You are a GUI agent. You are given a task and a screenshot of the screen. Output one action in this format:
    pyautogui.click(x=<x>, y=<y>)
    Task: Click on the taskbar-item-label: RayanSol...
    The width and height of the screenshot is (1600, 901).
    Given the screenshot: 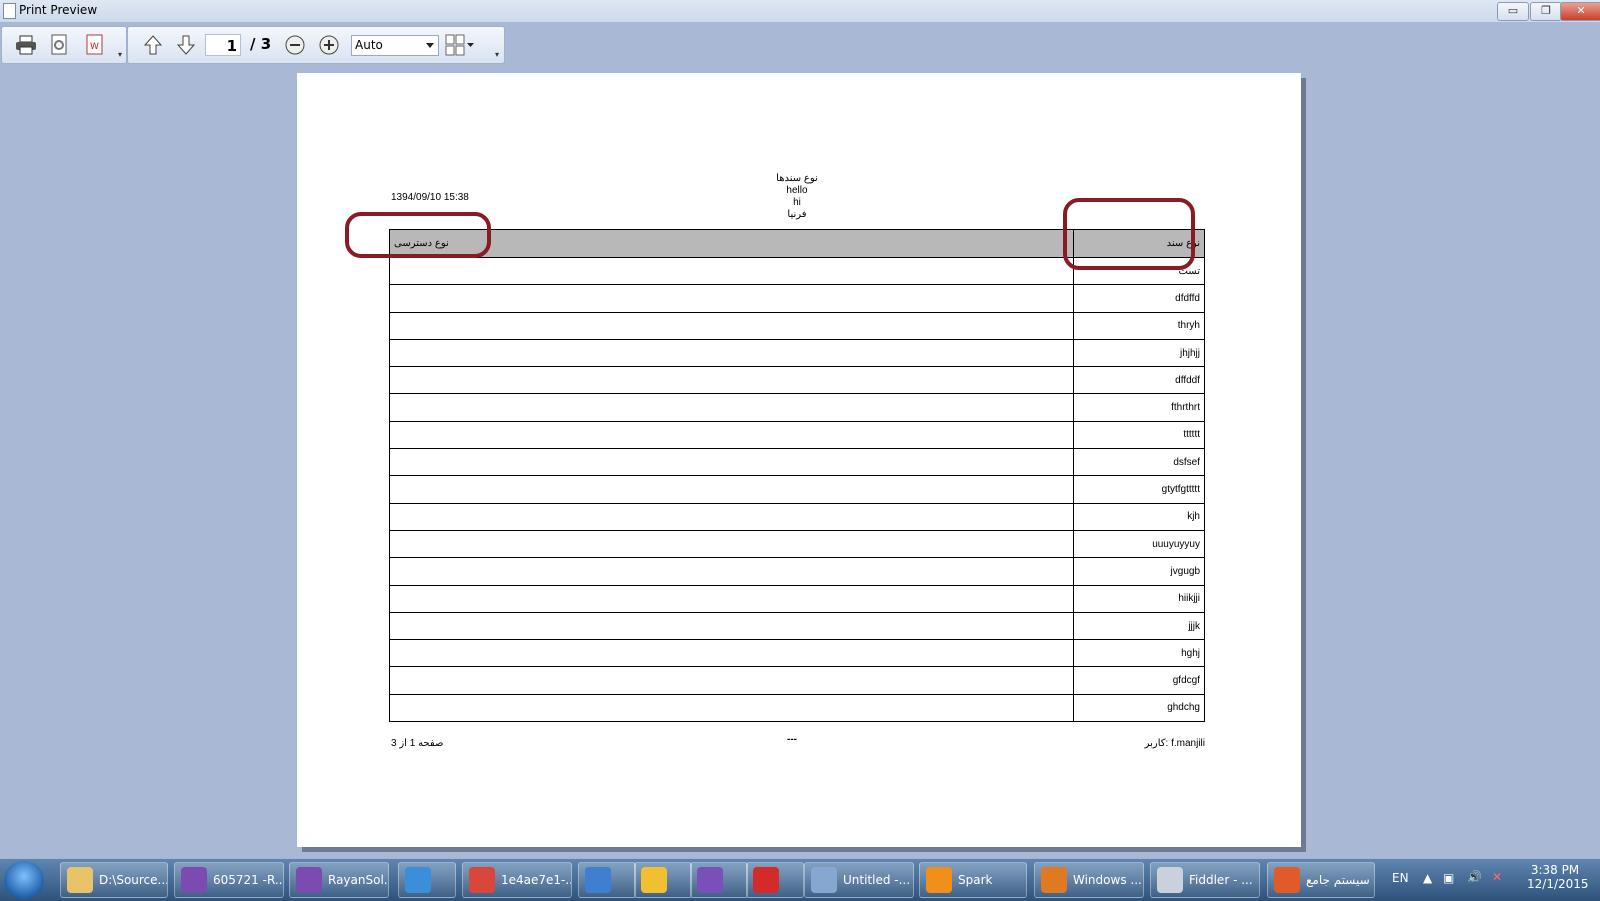 What is the action you would take?
    pyautogui.click(x=358, y=880)
    